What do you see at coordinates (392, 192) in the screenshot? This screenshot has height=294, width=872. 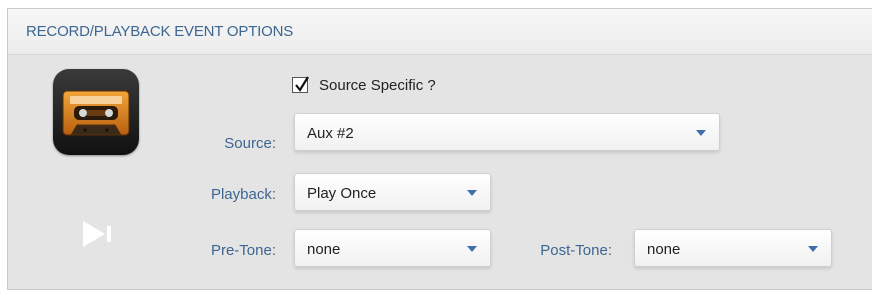 I see `playback-dropdown: Play Once` at bounding box center [392, 192].